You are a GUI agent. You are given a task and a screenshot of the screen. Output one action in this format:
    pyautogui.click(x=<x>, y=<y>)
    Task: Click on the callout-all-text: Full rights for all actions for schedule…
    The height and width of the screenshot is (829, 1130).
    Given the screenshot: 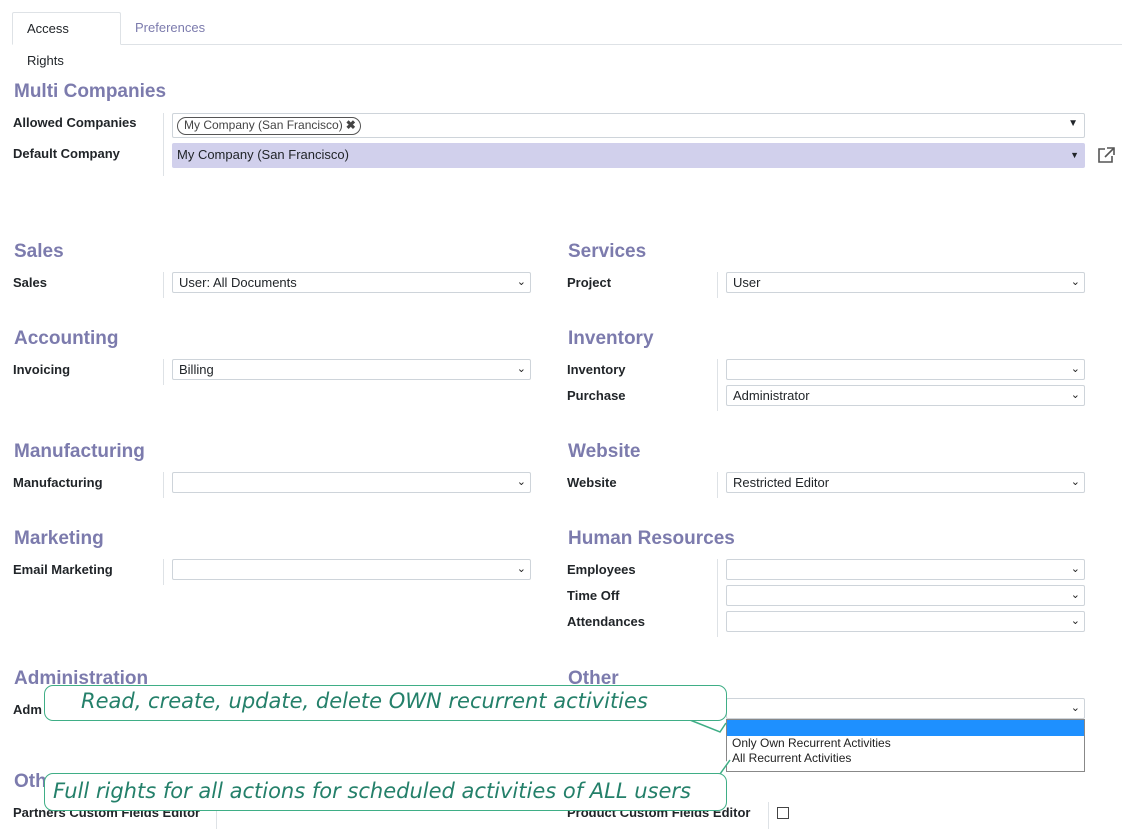 What is the action you would take?
    pyautogui.click(x=372, y=791)
    